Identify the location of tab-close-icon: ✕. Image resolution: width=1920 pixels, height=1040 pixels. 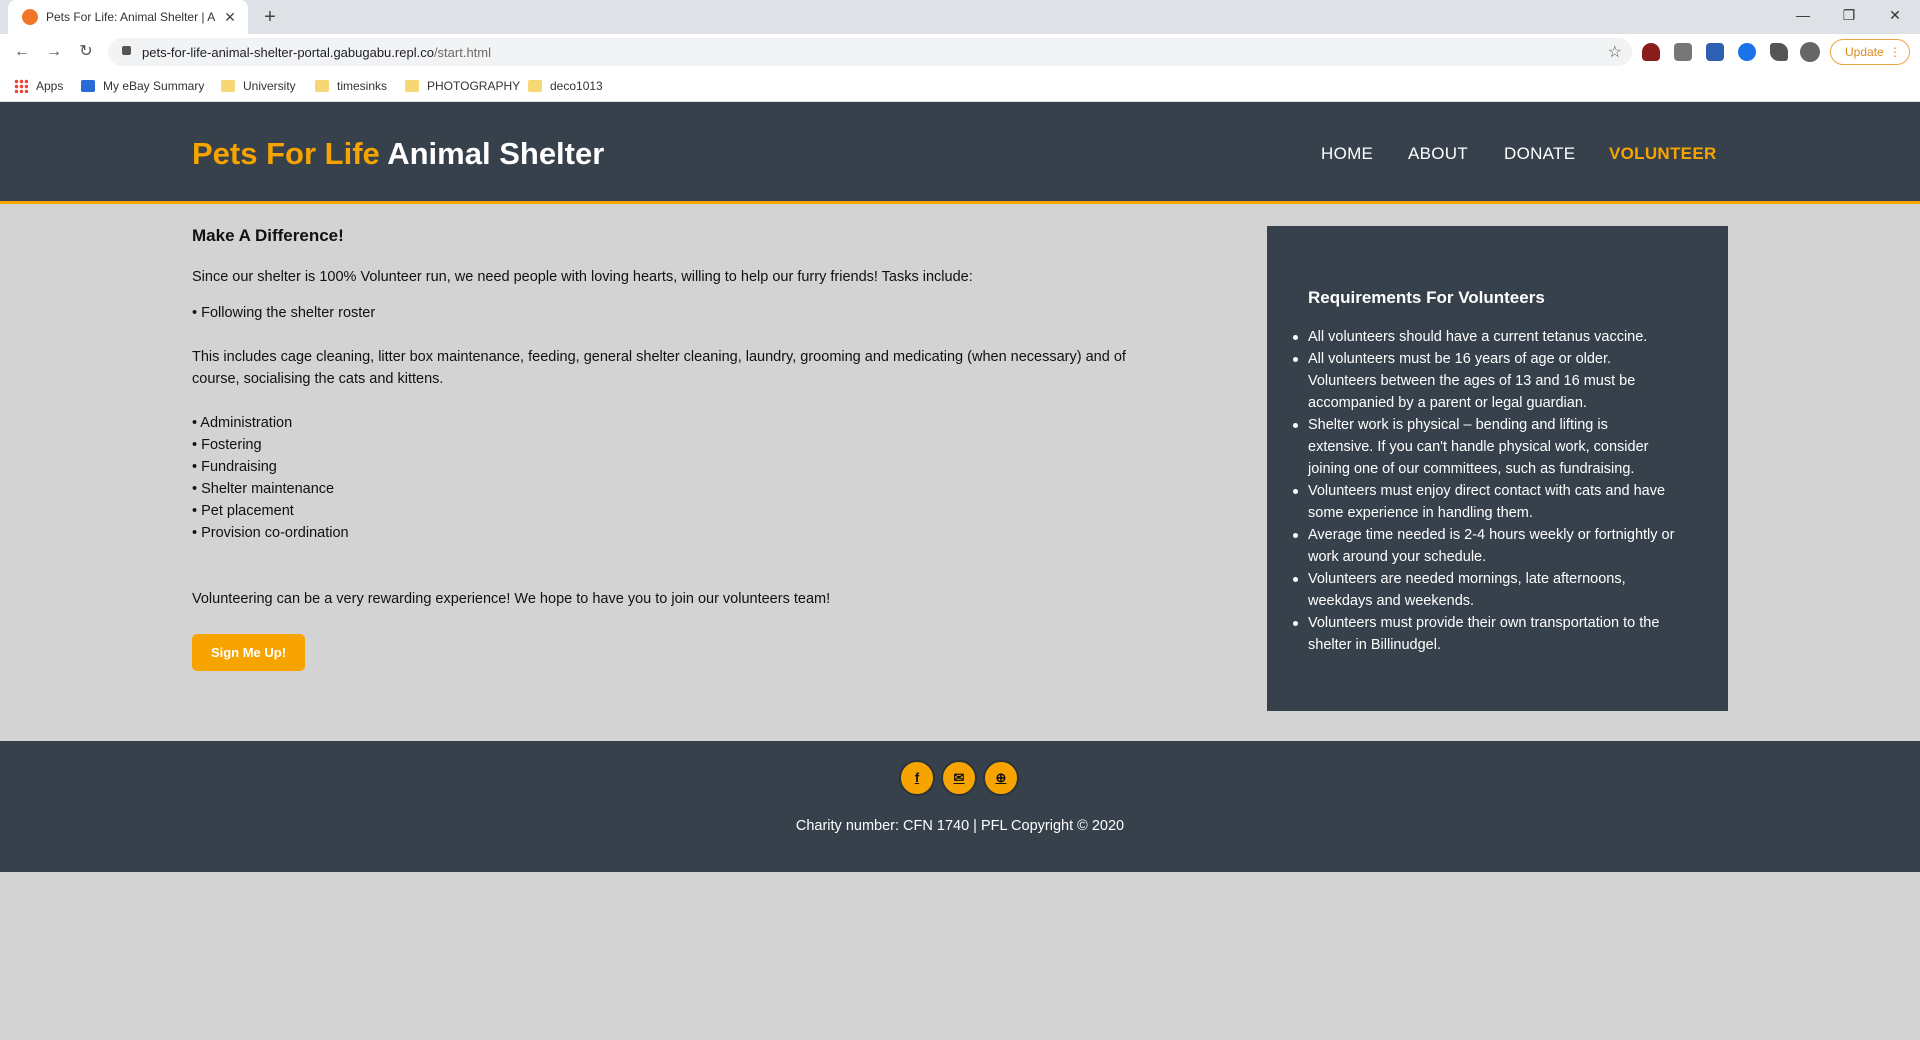
(230, 17).